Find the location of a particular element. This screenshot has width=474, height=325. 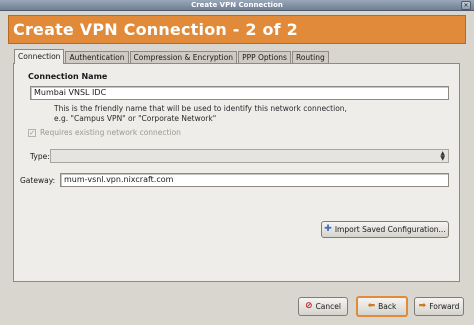

forward-button: ➡ Forward is located at coordinates (439, 306).